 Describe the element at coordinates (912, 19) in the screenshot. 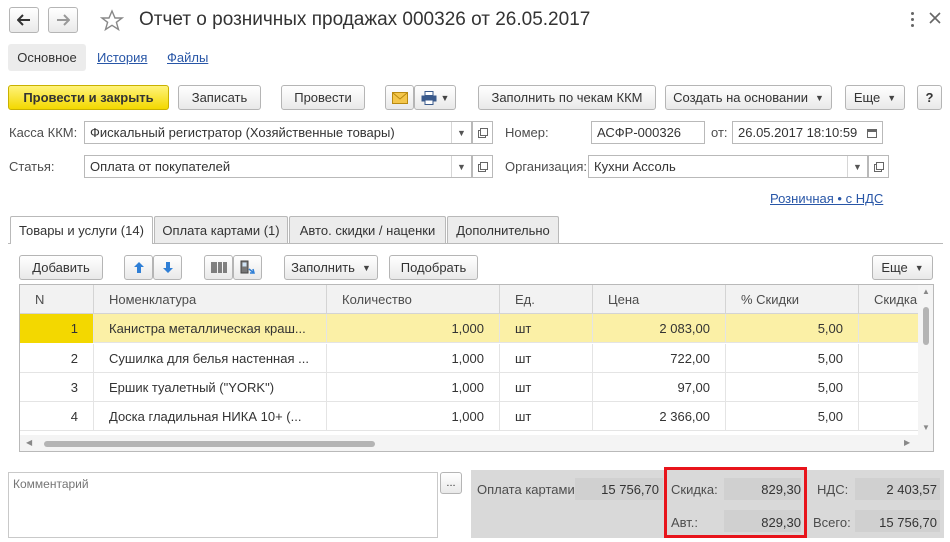

I see `more-vertical-icon` at that location.